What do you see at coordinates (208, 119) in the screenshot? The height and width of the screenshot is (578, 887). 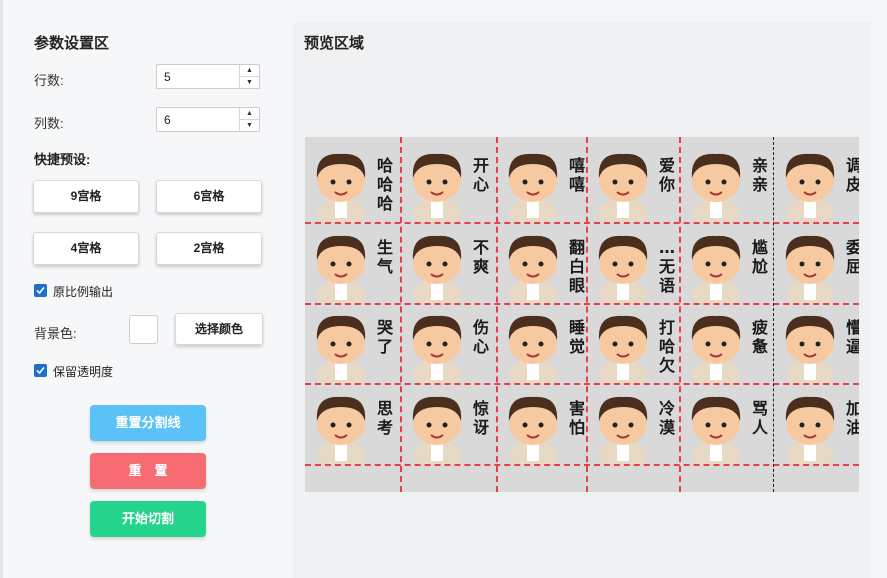 I see `cols-spinbox: 6 ▲ ▼` at bounding box center [208, 119].